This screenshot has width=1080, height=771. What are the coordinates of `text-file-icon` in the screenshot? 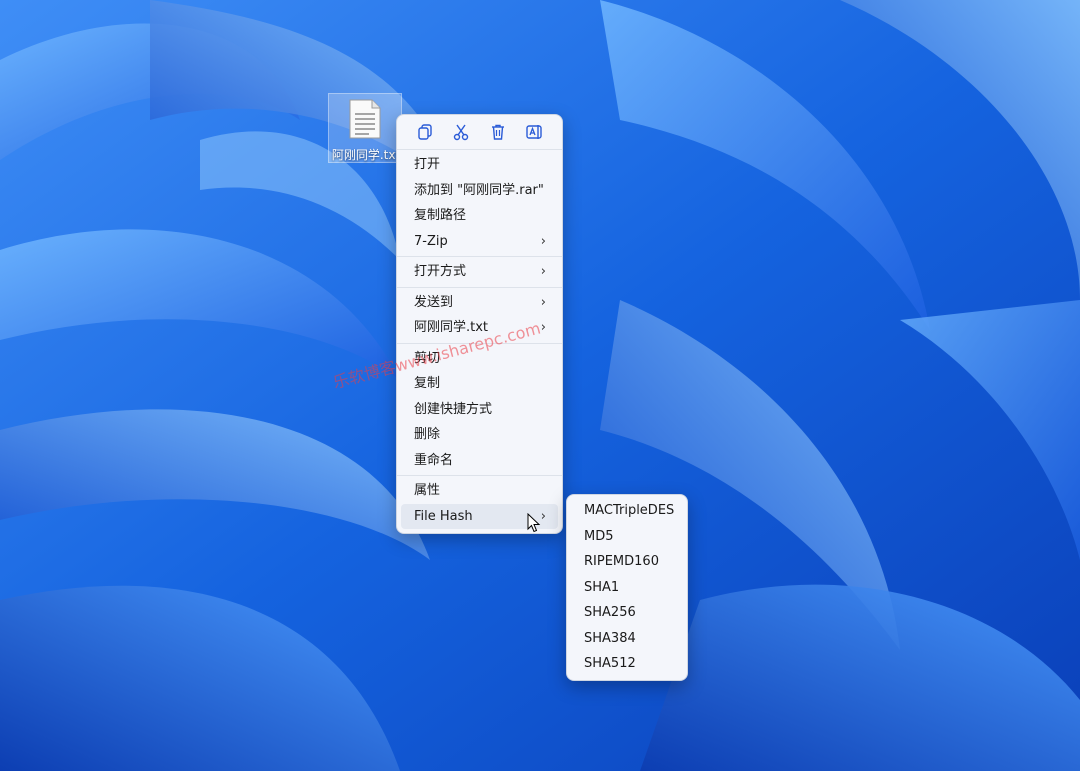 It's located at (365, 119).